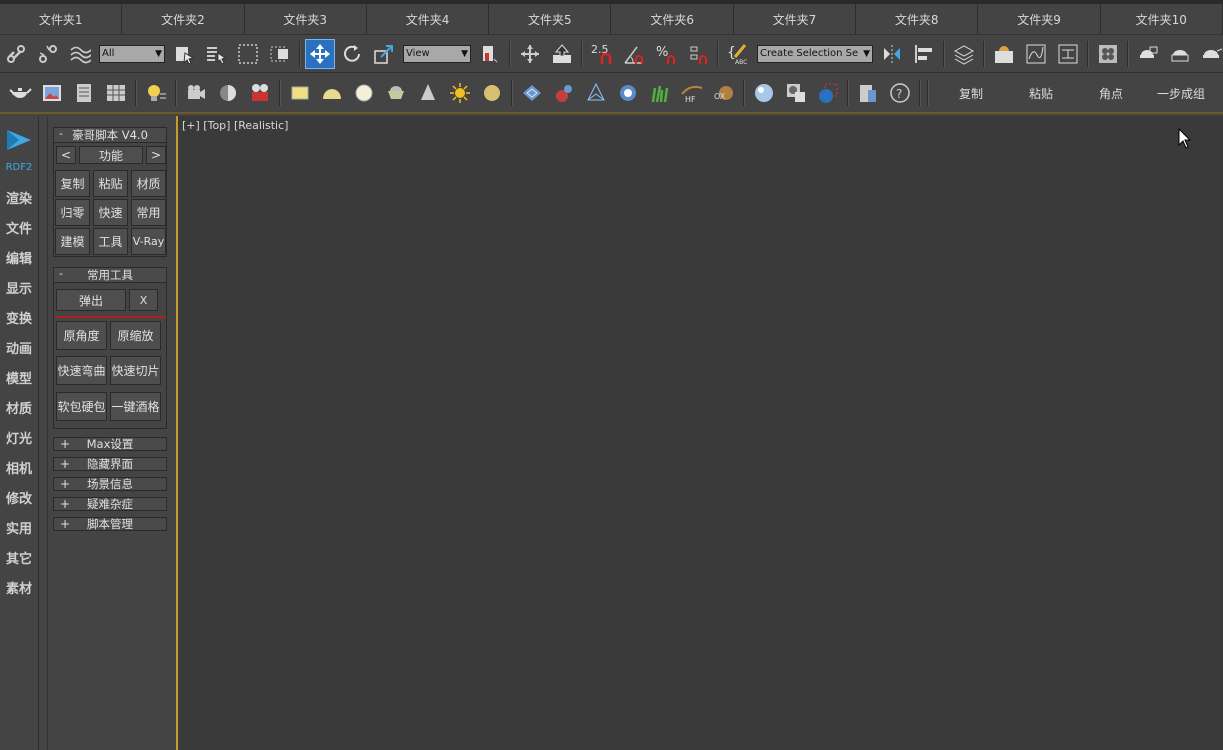  What do you see at coordinates (228, 93) in the screenshot?
I see `half-sphere-icon` at bounding box center [228, 93].